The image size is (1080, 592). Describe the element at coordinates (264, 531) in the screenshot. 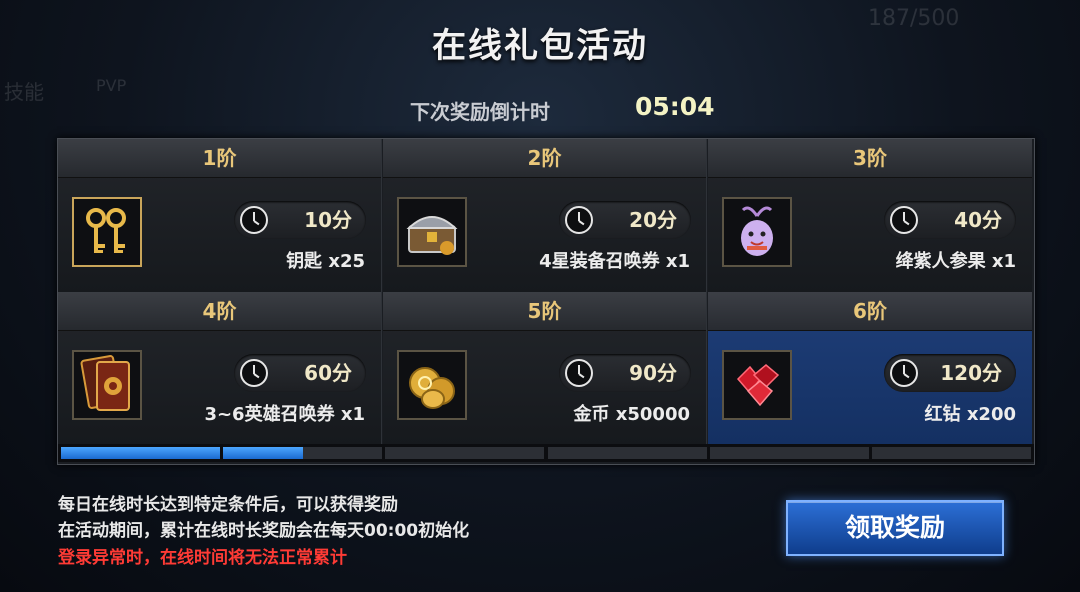

I see `info-line-2: 在活动期间，累计在线时长奖励会在每天00:00初始化` at that location.